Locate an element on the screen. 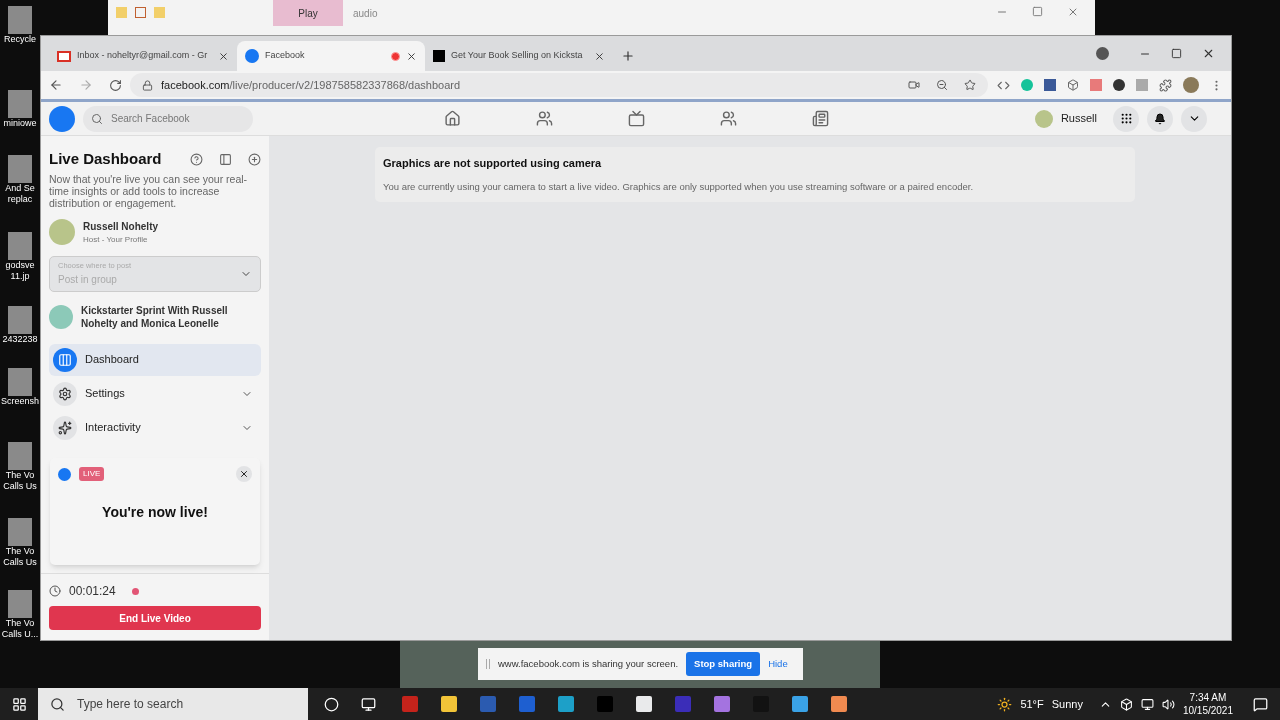 This screenshot has height=720, width=1280. desktop-icon-label: 2432238 is located at coordinates (20, 339).